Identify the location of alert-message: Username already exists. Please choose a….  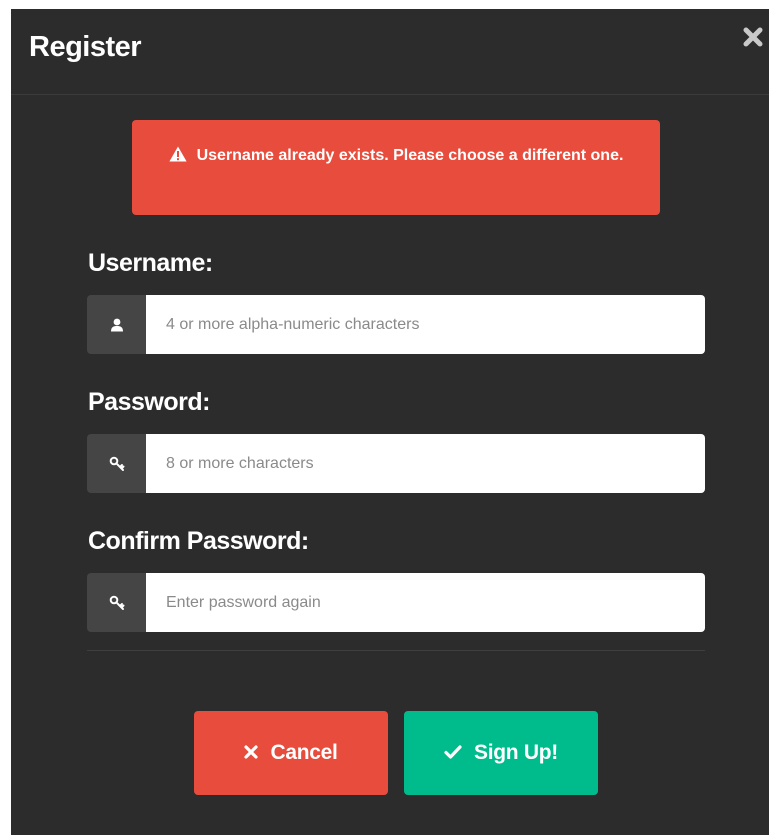
(410, 155).